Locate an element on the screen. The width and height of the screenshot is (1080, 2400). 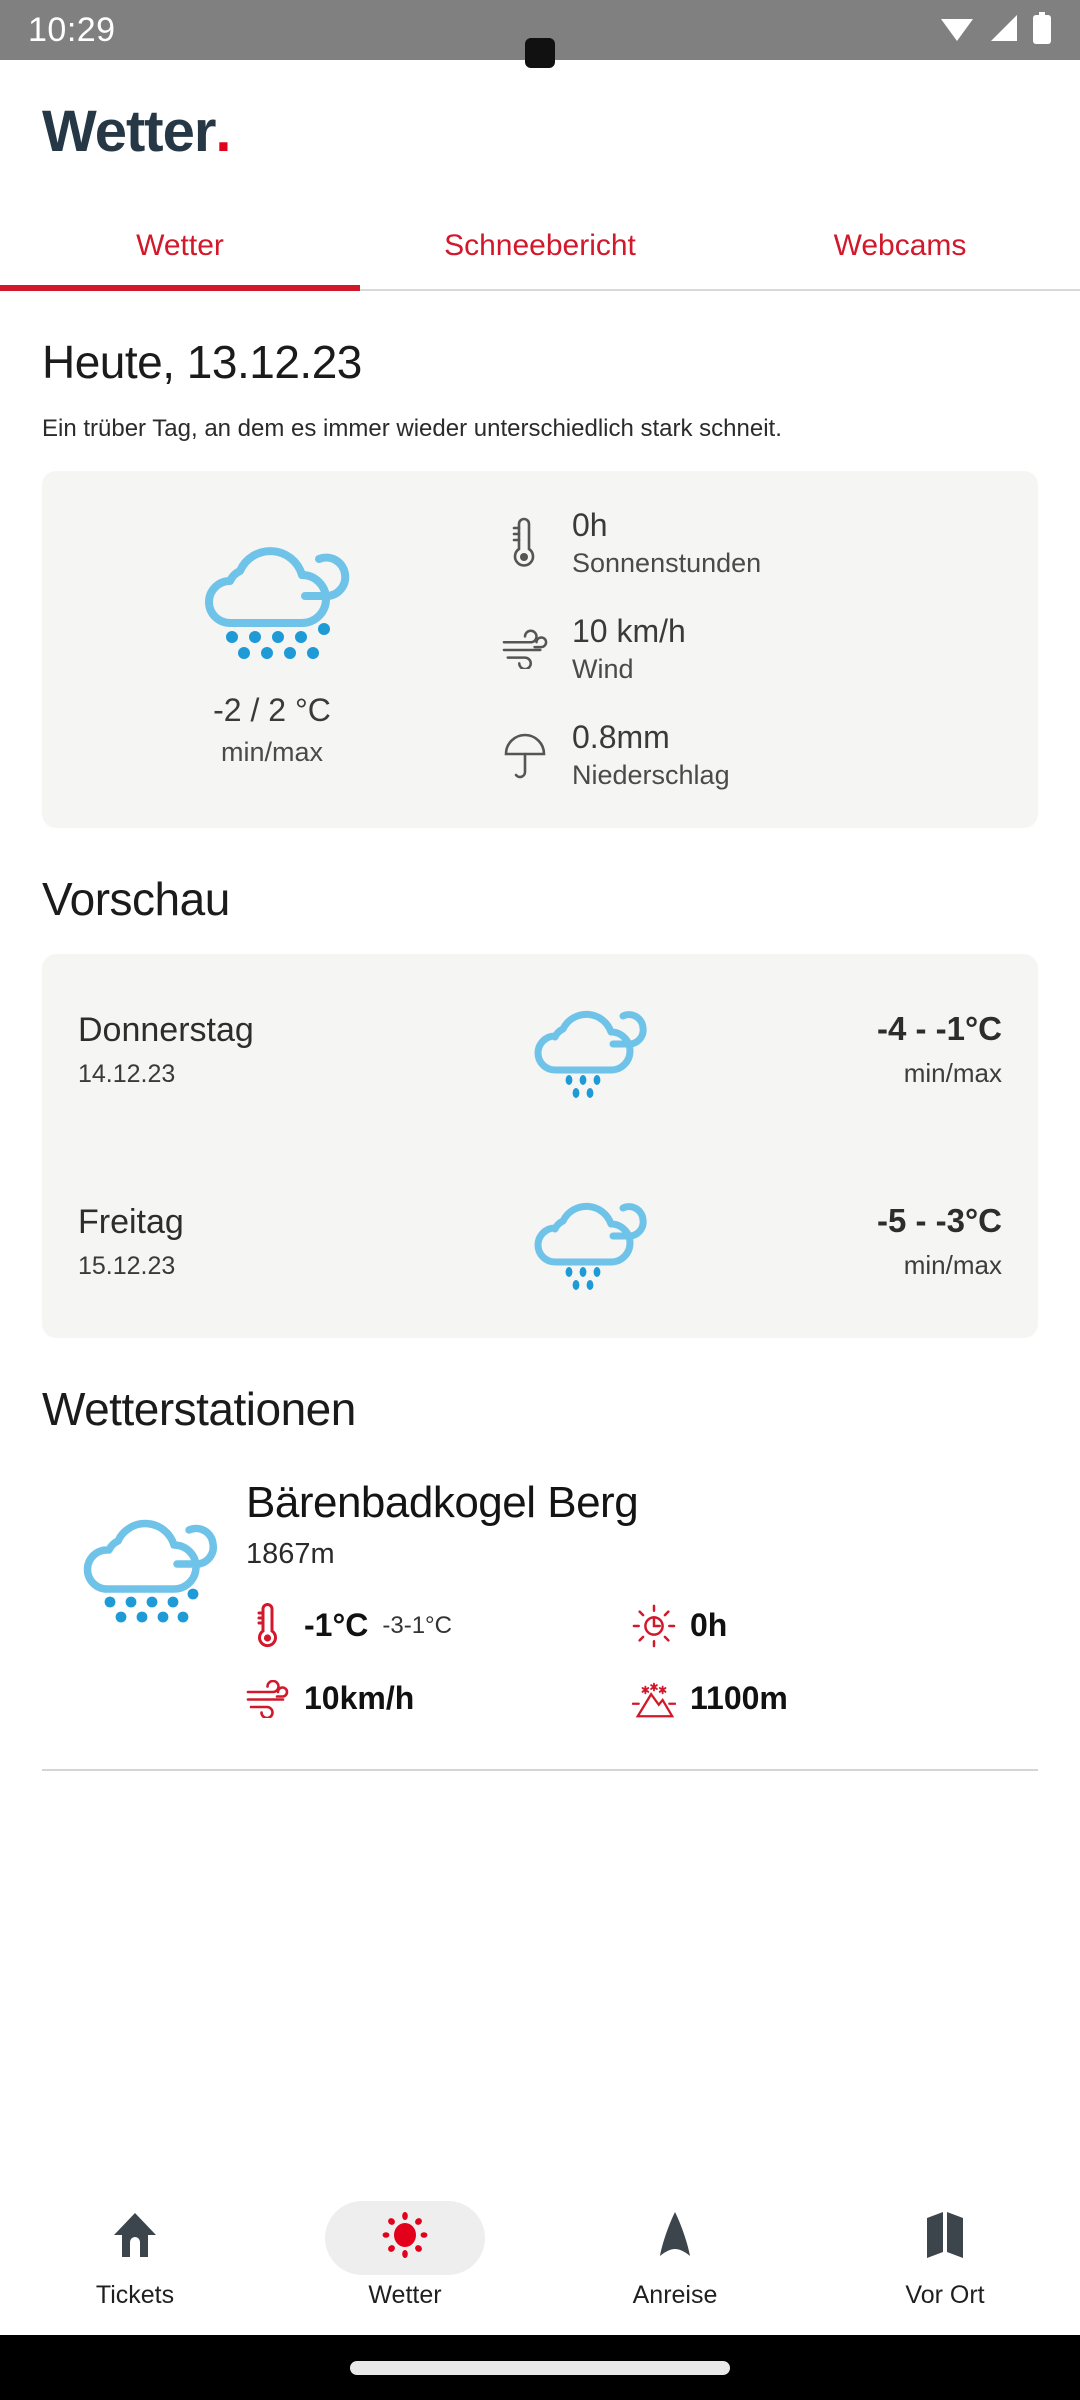
forecast-day: Freitag 15.12.23 is located at coordinates (242, 1242).